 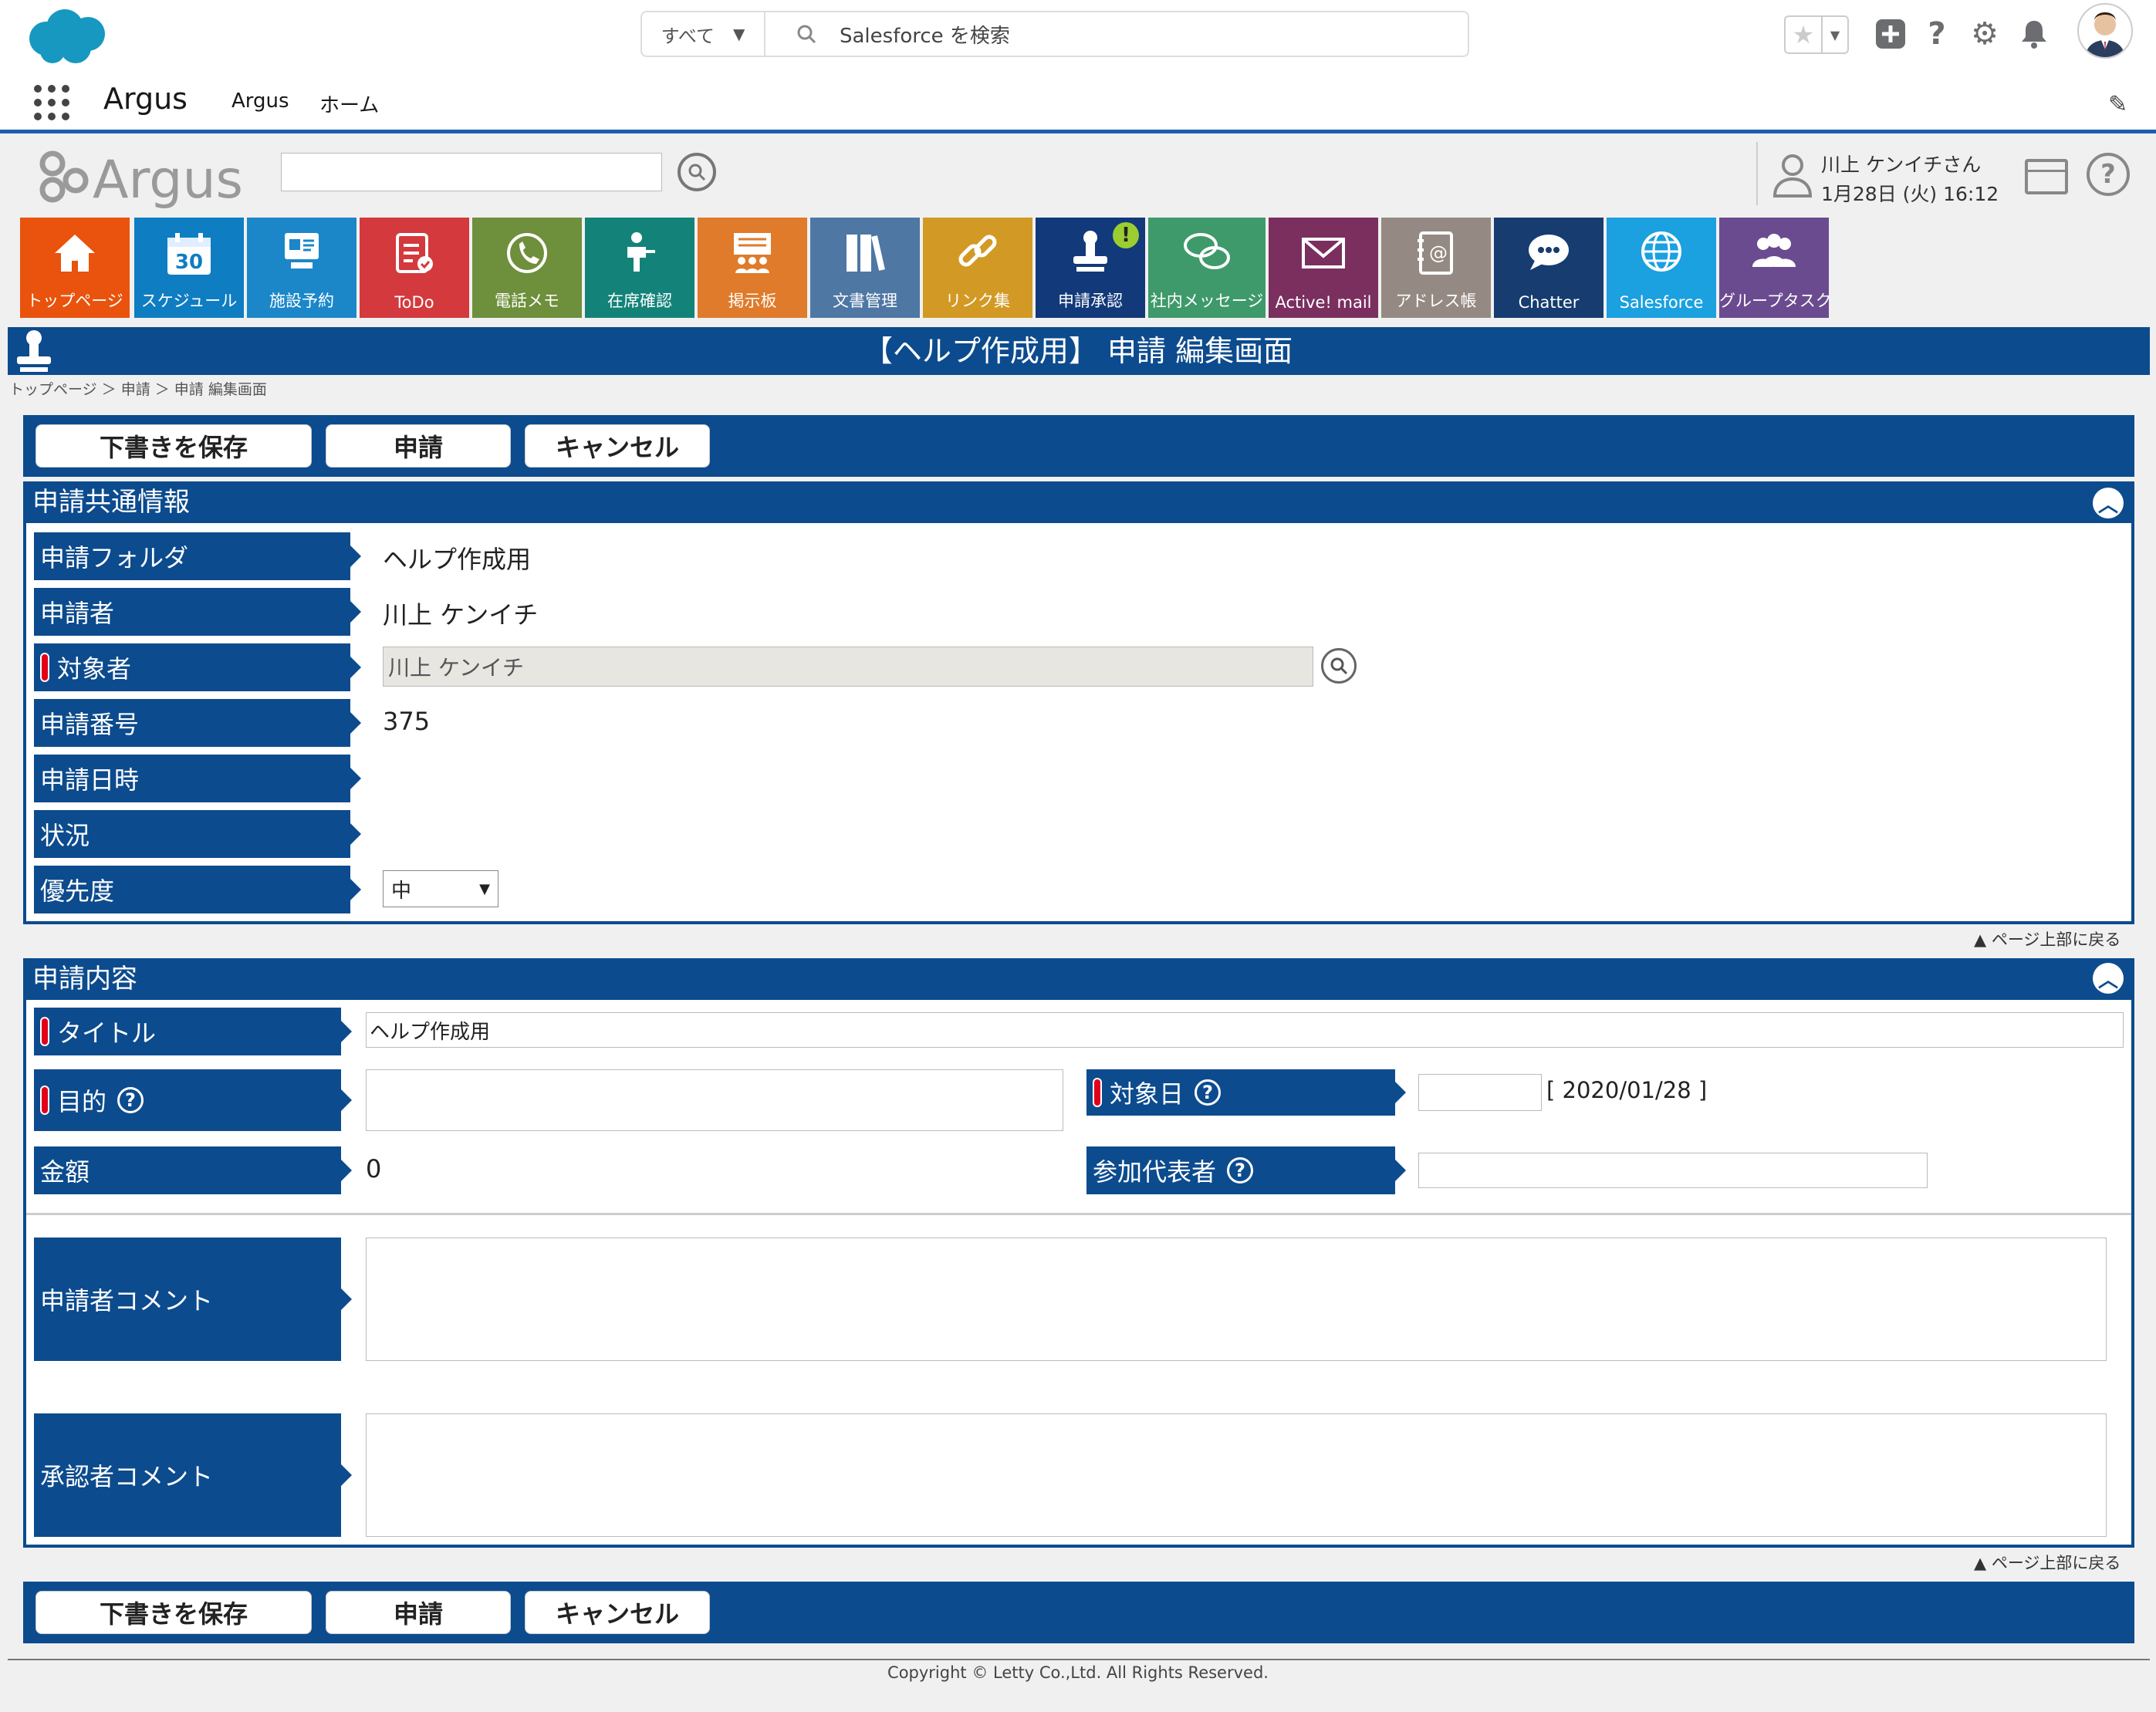 I want to click on document-icon, so click(x=866, y=253).